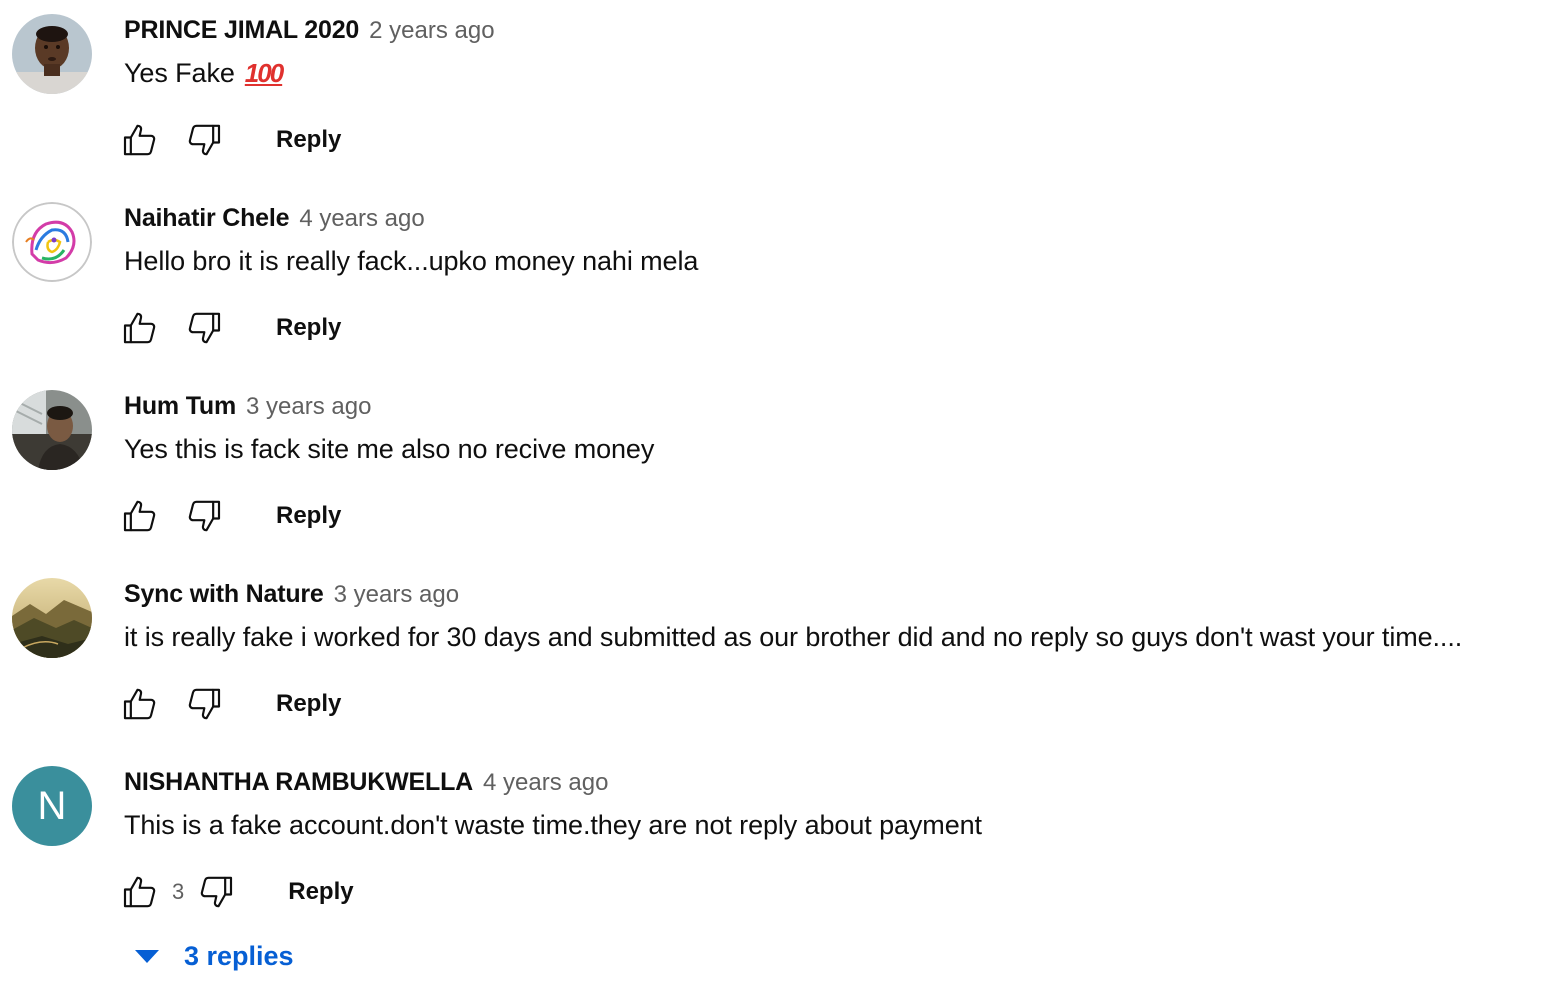 The image size is (1548, 1006). Describe the element at coordinates (180, 406) in the screenshot. I see `author-name: Hum Tum` at that location.